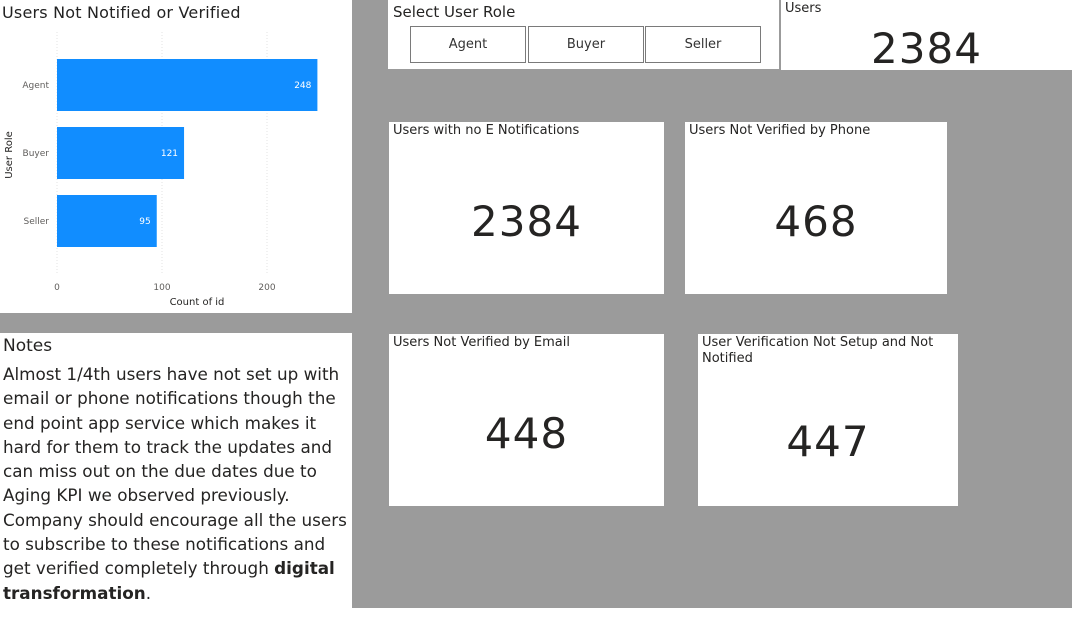 The image size is (1072, 622). What do you see at coordinates (454, 12) in the screenshot?
I see `slicer-title: Select User Role` at bounding box center [454, 12].